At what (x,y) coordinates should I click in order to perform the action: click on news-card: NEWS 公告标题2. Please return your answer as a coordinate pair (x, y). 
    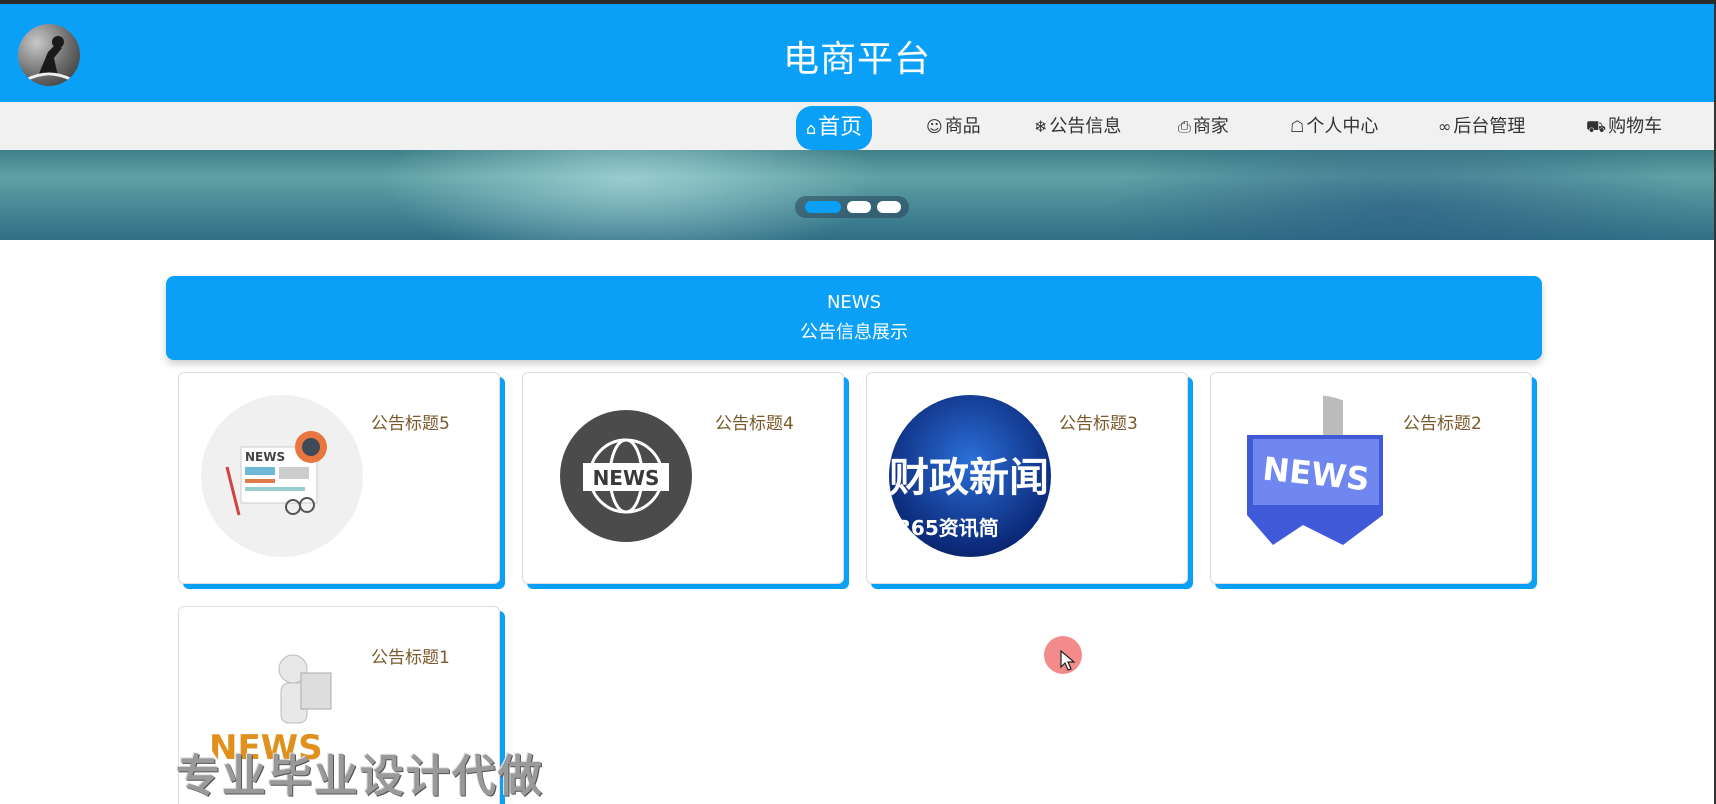
    Looking at the image, I should click on (1371, 478).